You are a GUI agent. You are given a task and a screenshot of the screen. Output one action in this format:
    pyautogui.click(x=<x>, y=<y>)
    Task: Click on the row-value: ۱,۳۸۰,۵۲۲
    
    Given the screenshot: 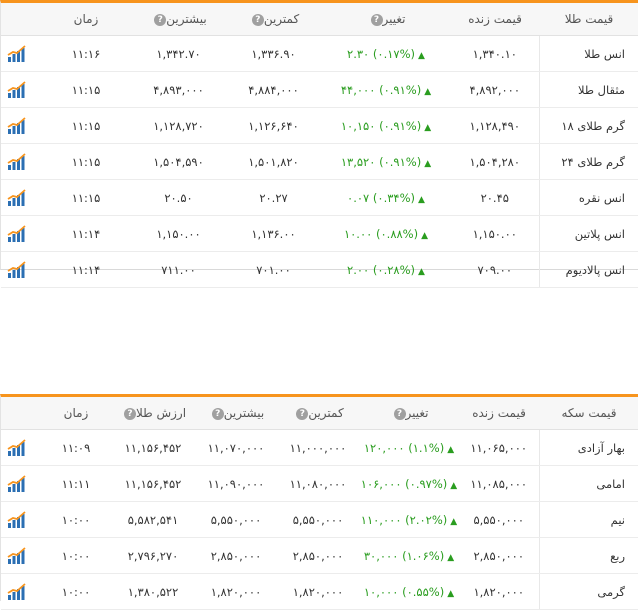 What is the action you would take?
    pyautogui.click(x=153, y=591)
    